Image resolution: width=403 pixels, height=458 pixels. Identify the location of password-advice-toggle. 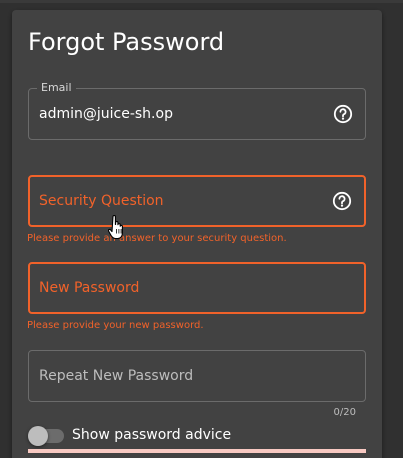
(46, 436).